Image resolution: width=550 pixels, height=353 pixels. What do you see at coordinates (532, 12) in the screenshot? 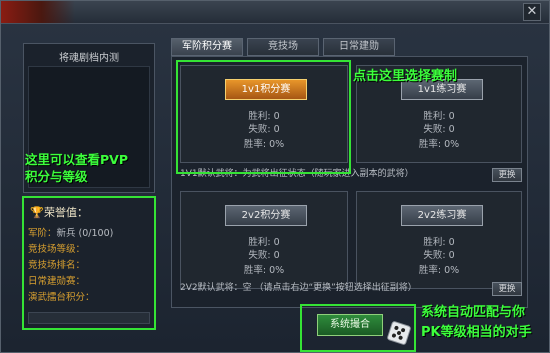
I see `close-button: ✕` at bounding box center [532, 12].